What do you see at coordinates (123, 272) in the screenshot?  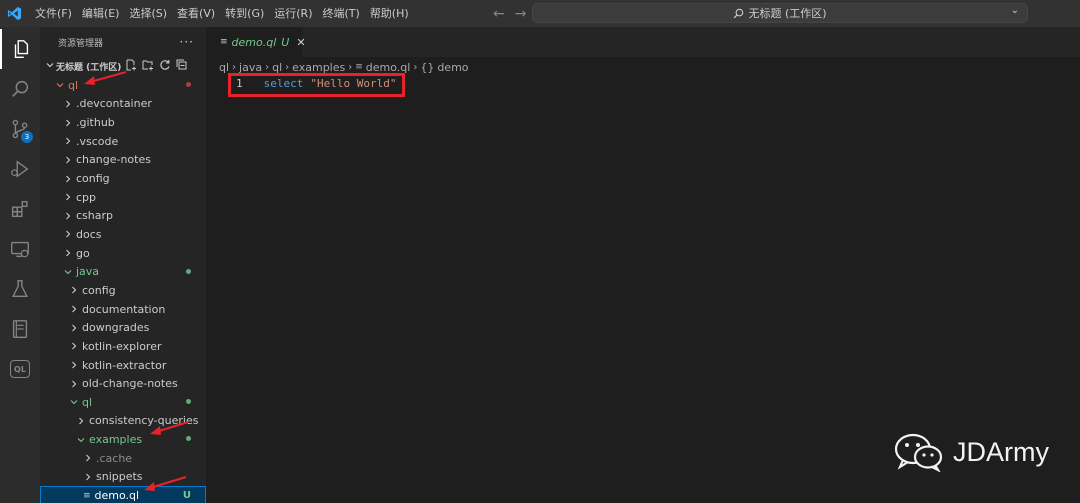 I see `folder-item: java` at bounding box center [123, 272].